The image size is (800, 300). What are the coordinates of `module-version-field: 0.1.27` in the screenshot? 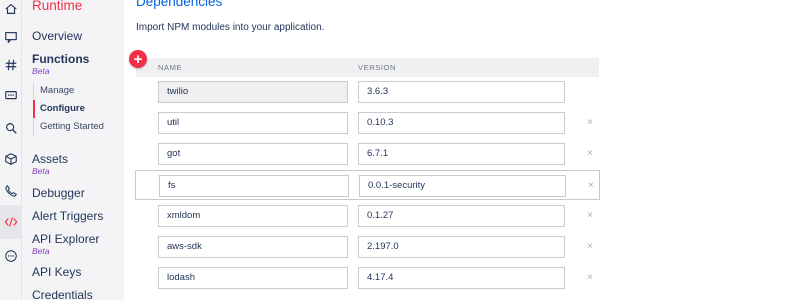 It's located at (461, 216).